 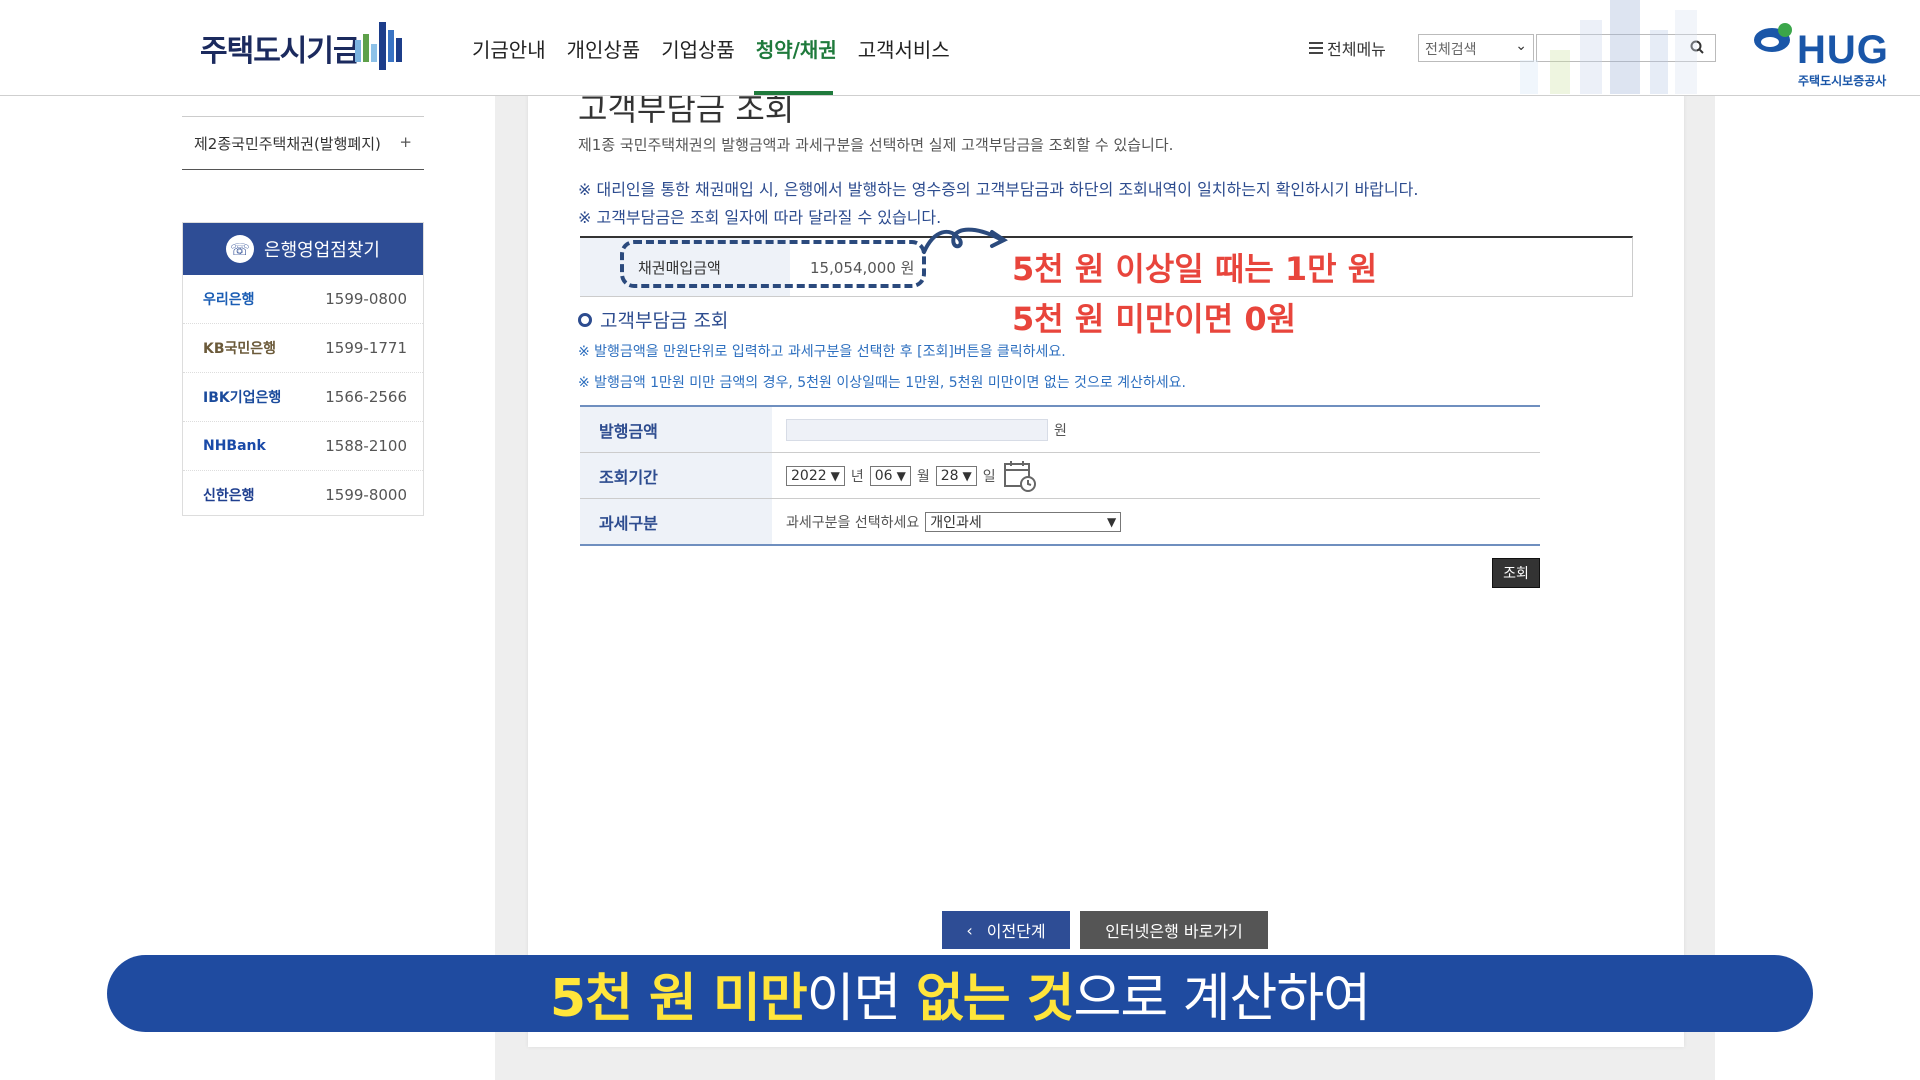 I want to click on nav-fund-info: 기금안내, so click(x=509, y=48).